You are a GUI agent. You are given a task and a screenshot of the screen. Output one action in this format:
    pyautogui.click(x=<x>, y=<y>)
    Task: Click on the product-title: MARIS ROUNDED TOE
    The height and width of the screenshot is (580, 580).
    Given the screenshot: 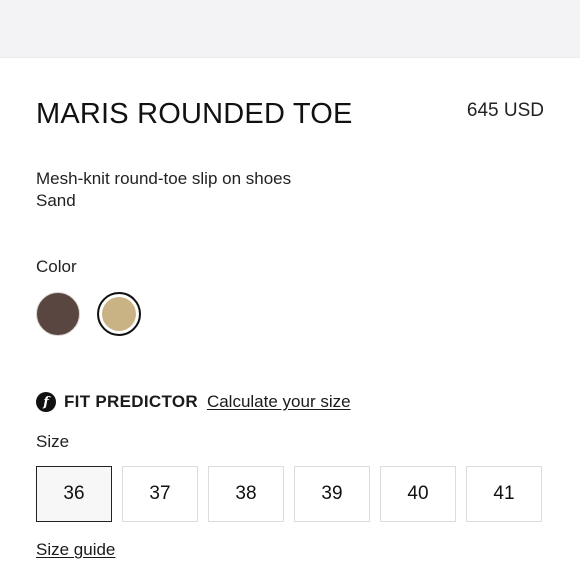 What is the action you would take?
    pyautogui.click(x=194, y=114)
    